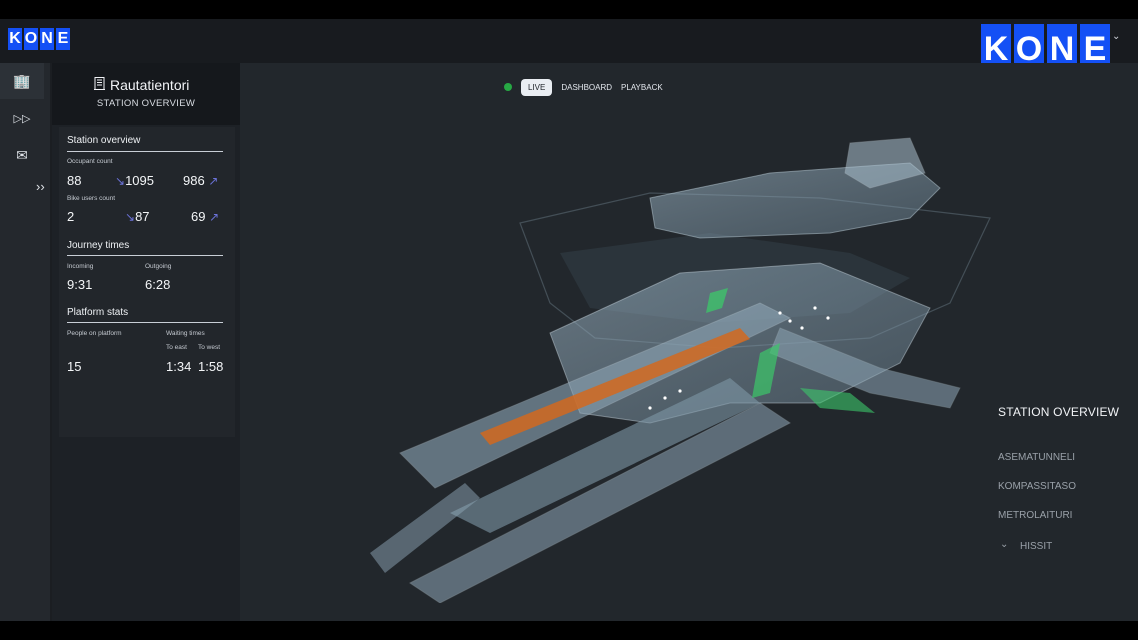 The image size is (1138, 640). Describe the element at coordinates (1058, 412) in the screenshot. I see `nav-station-overview: STATION OVERVIEW` at that location.